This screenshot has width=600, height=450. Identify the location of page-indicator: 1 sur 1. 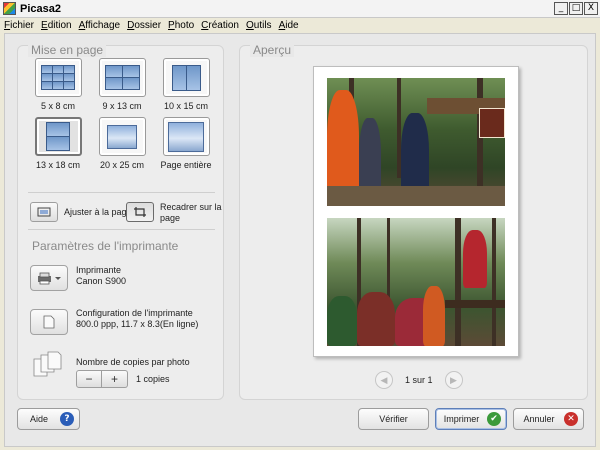
(419, 380).